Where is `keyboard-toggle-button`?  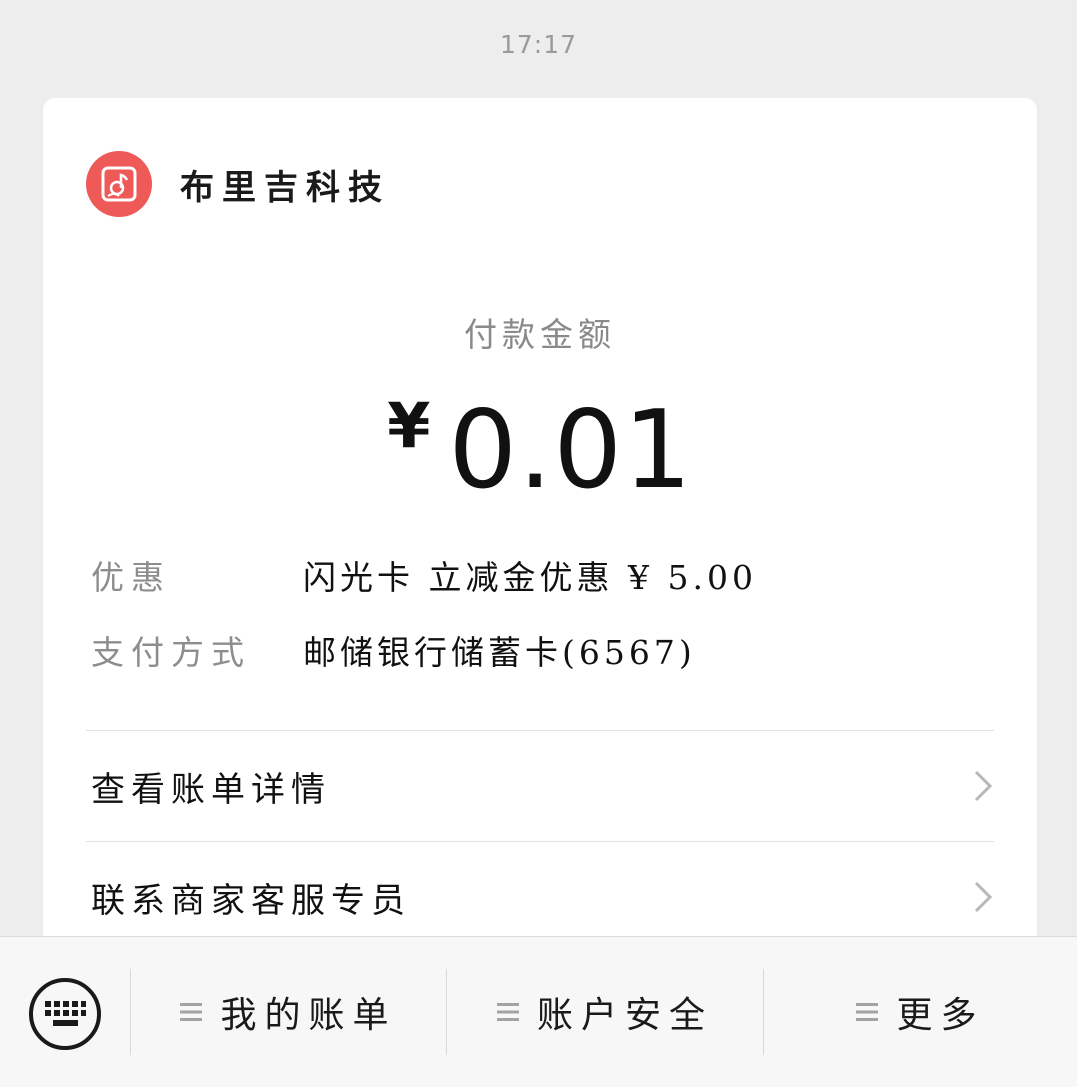
keyboard-toggle-button is located at coordinates (65, 1014).